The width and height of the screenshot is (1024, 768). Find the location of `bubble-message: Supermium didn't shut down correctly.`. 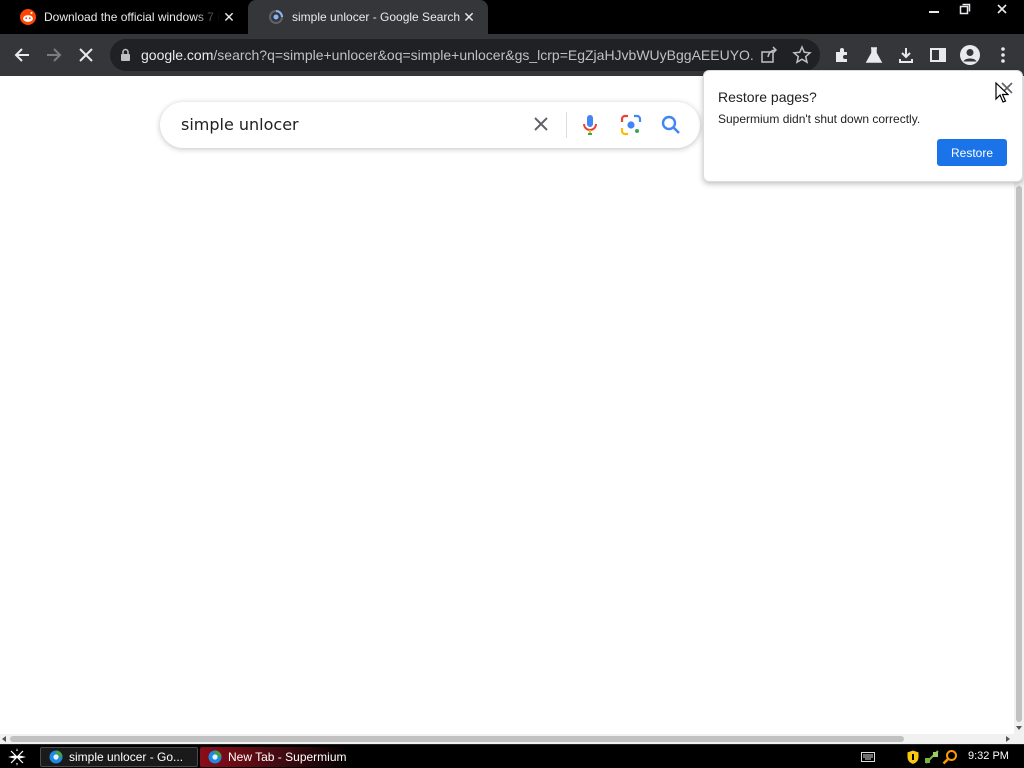

bubble-message: Supermium didn't shut down correctly. is located at coordinates (819, 119).